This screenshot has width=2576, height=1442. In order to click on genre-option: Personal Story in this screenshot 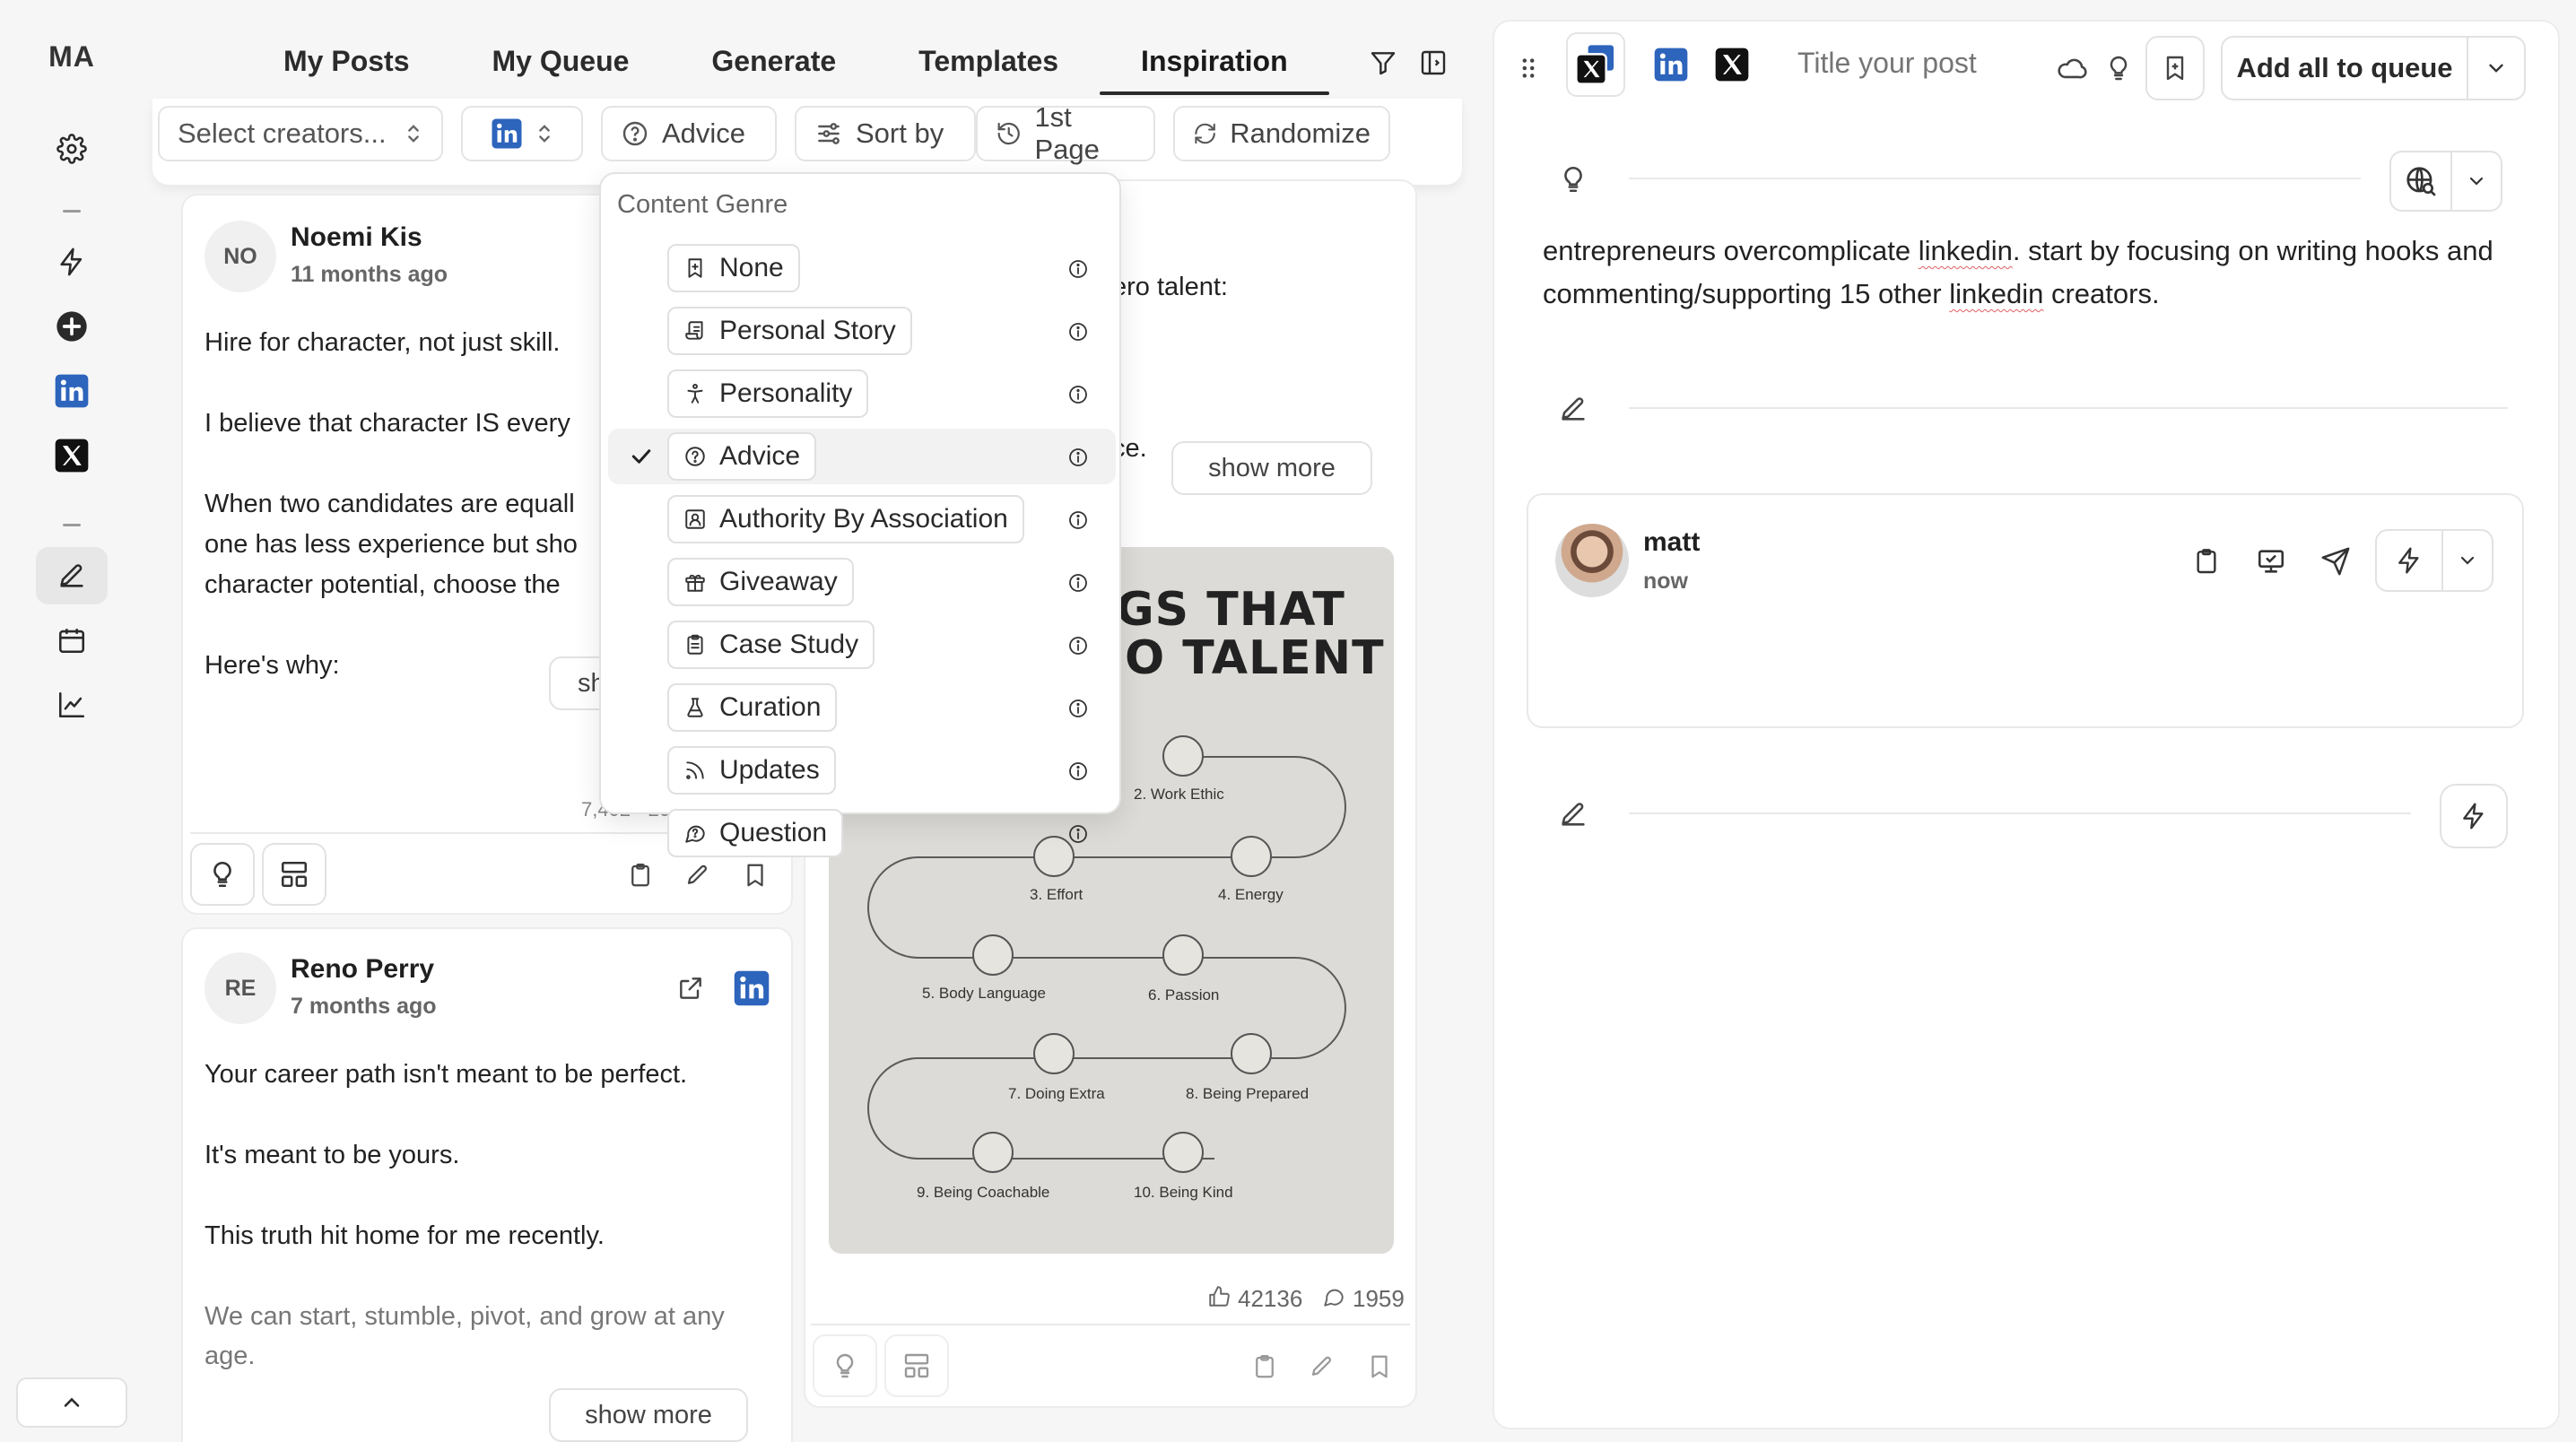, I will do `click(862, 331)`.